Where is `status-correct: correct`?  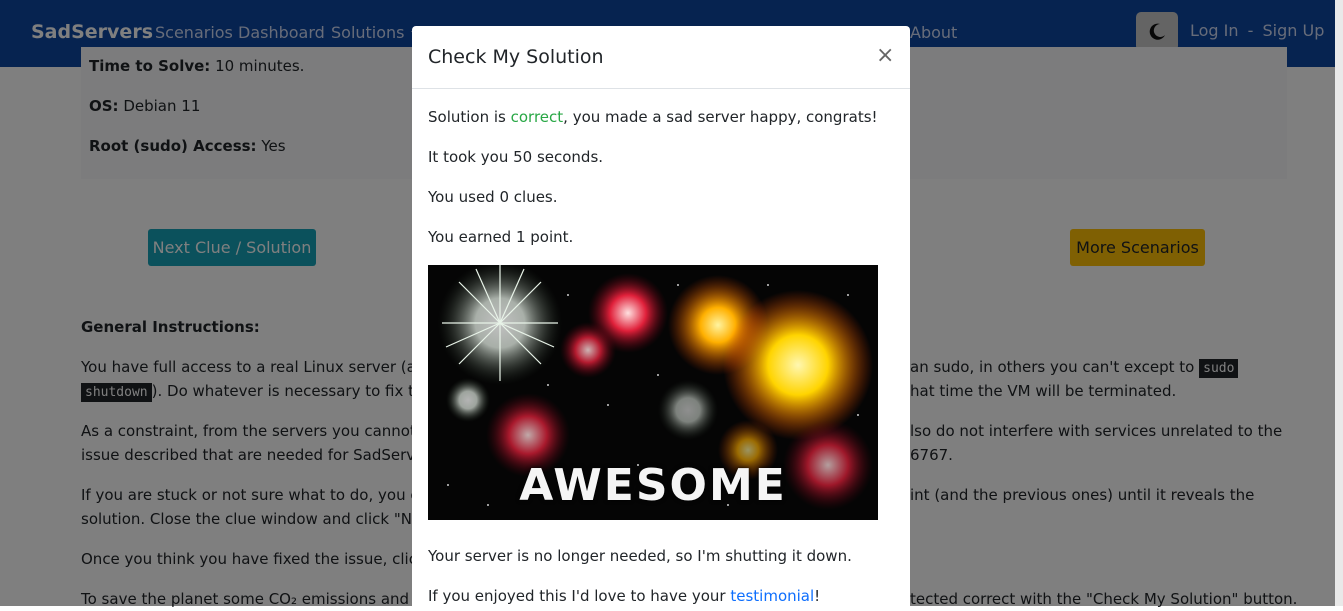
status-correct: correct is located at coordinates (537, 117).